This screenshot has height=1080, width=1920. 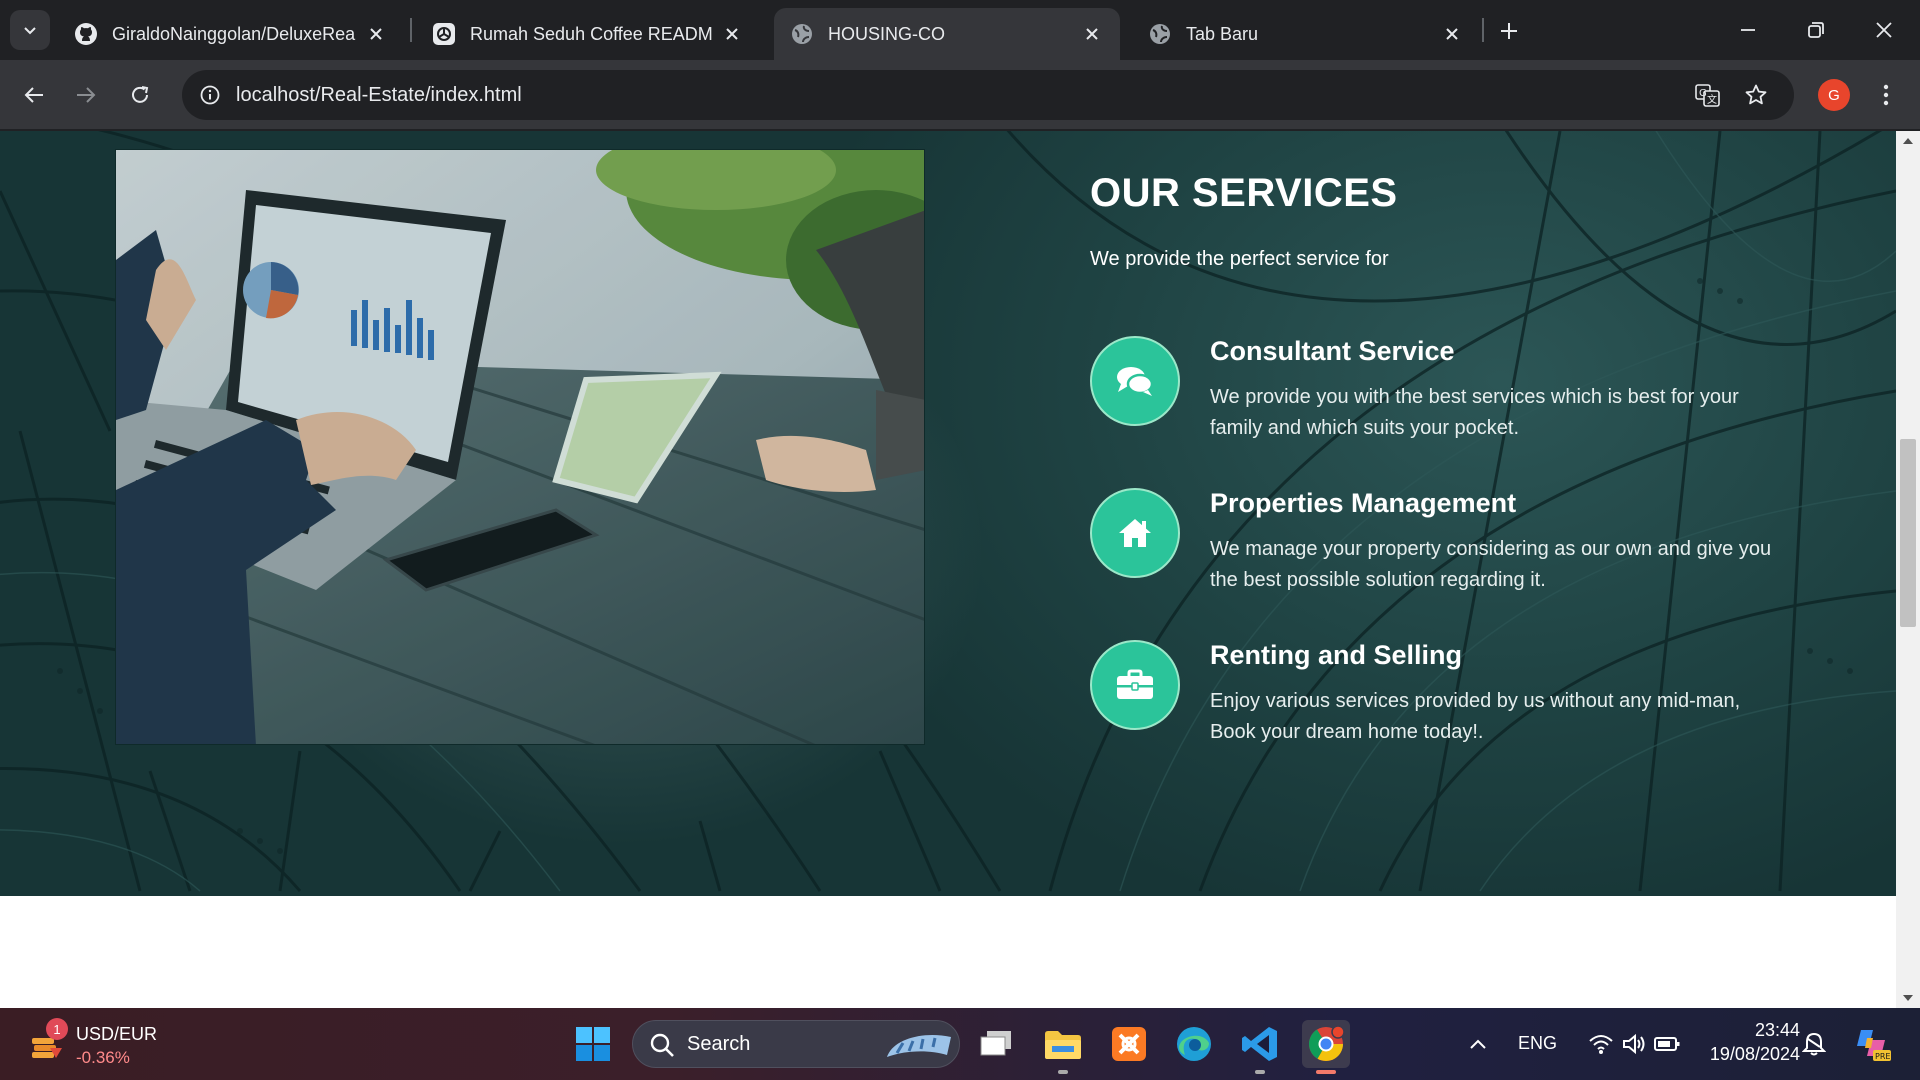 What do you see at coordinates (1063, 1072) in the screenshot?
I see `running-indicator` at bounding box center [1063, 1072].